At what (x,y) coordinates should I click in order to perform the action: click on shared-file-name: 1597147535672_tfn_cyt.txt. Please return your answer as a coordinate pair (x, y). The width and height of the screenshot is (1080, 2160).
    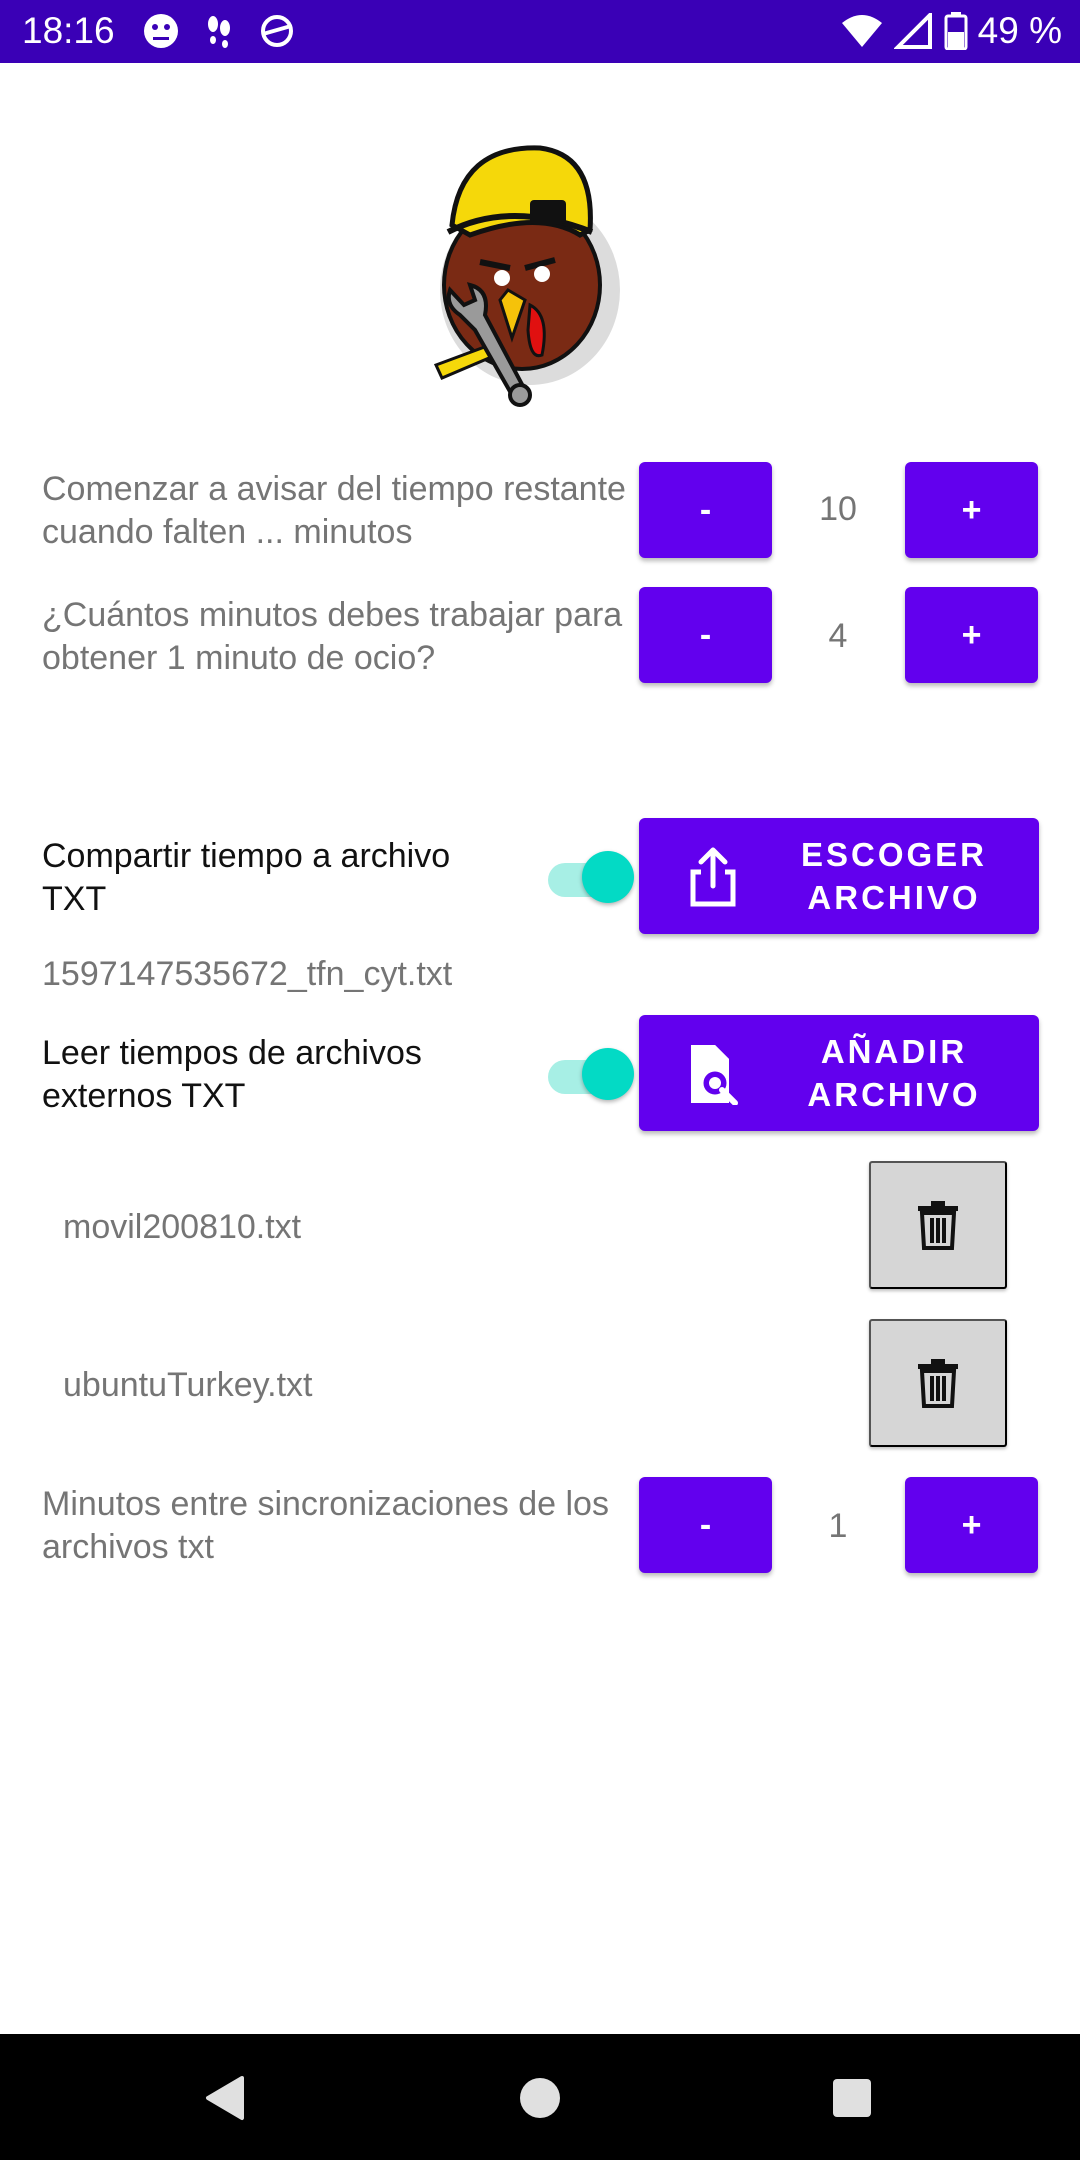
    Looking at the image, I should click on (247, 974).